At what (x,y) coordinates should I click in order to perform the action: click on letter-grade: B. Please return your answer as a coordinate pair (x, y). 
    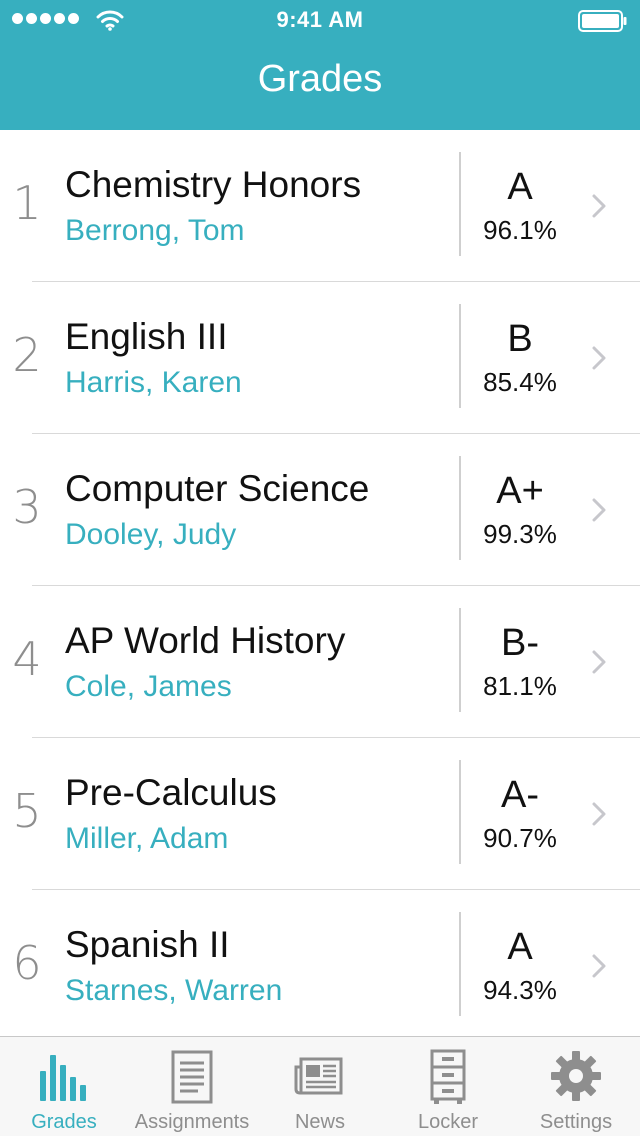
    Looking at the image, I should click on (520, 339).